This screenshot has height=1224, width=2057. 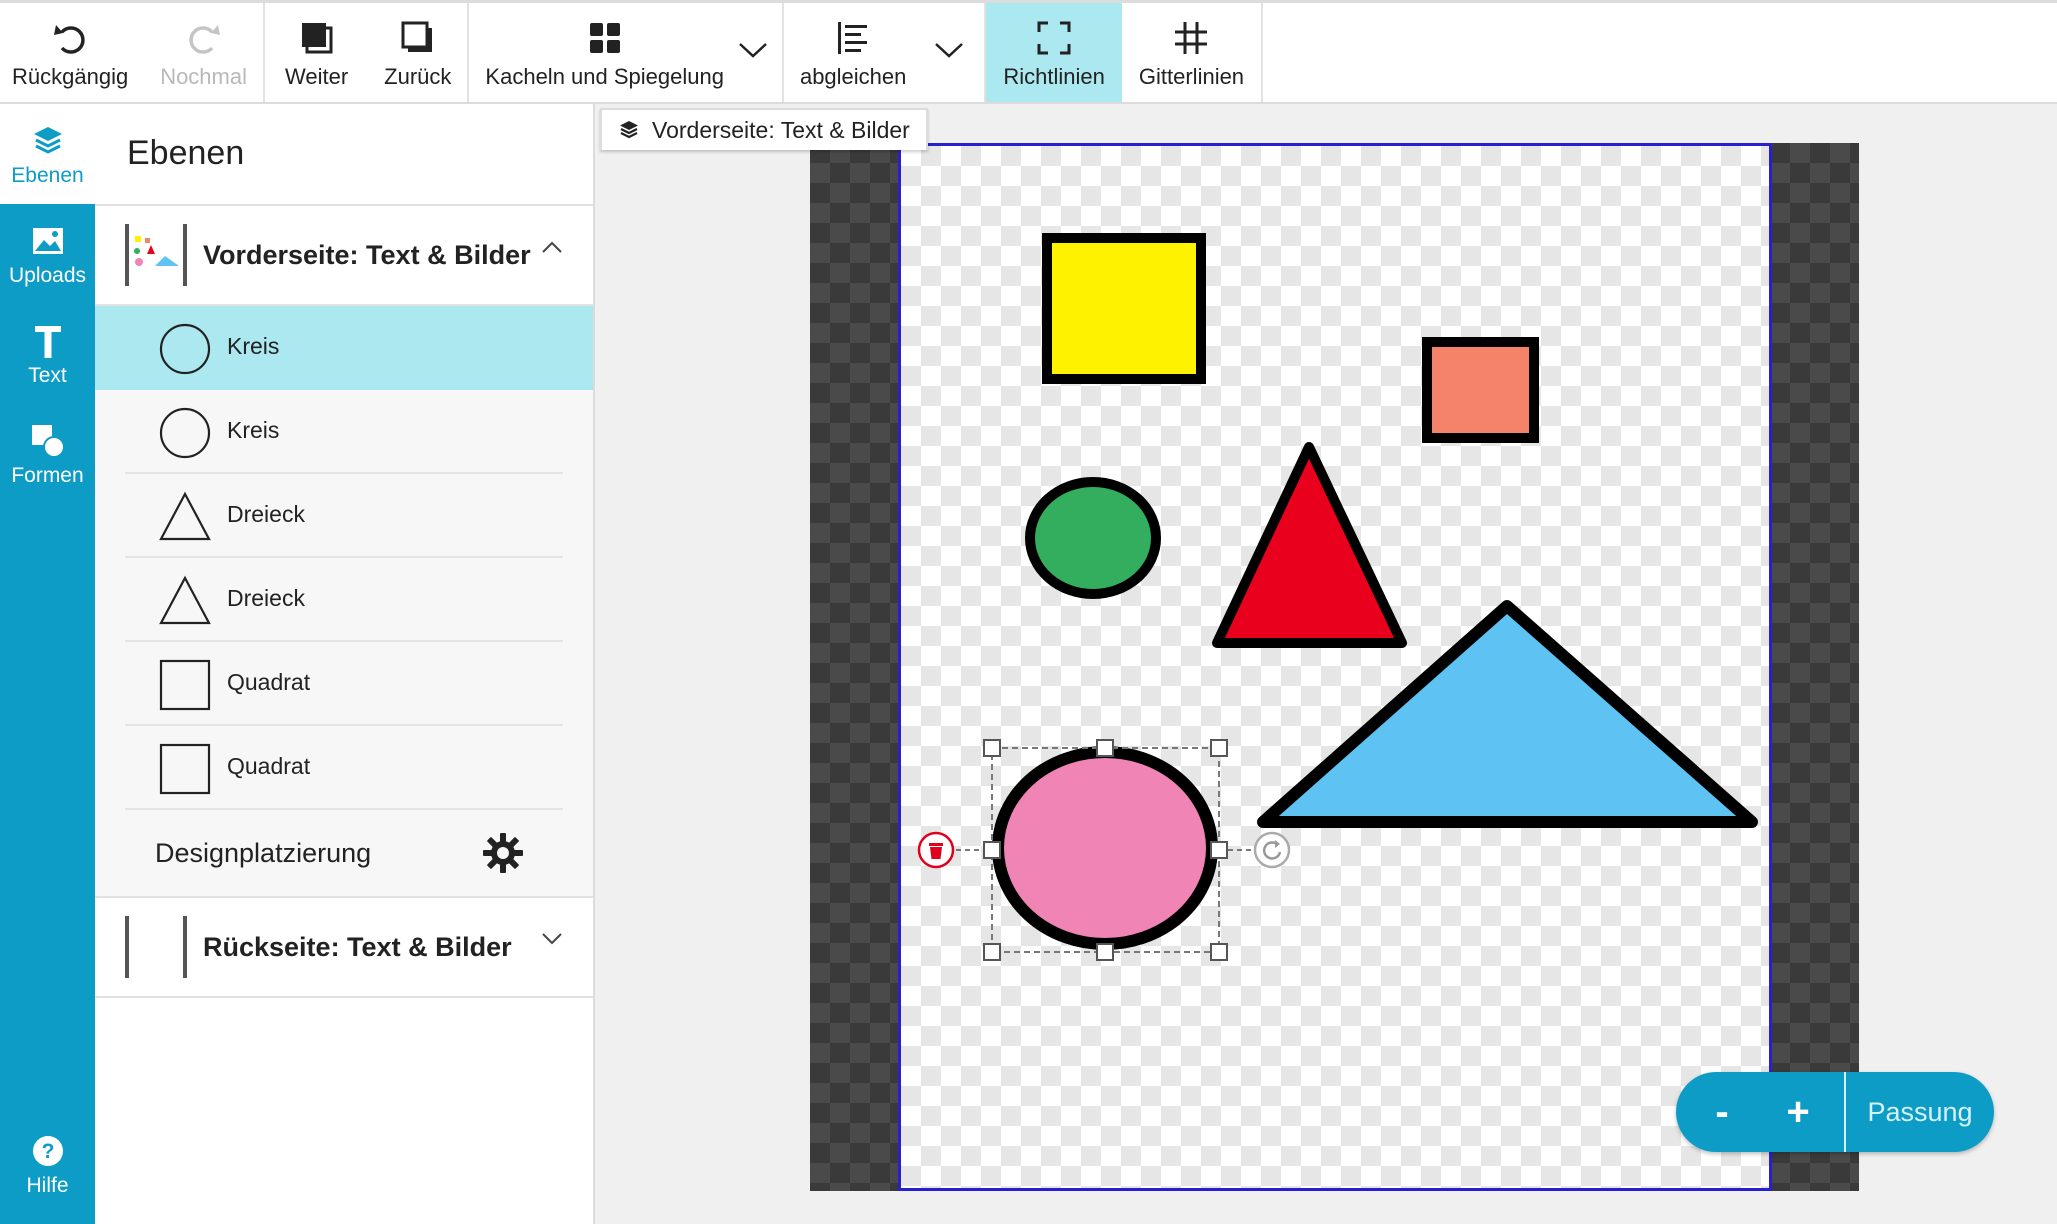 What do you see at coordinates (185, 685) in the screenshot?
I see `square-icon` at bounding box center [185, 685].